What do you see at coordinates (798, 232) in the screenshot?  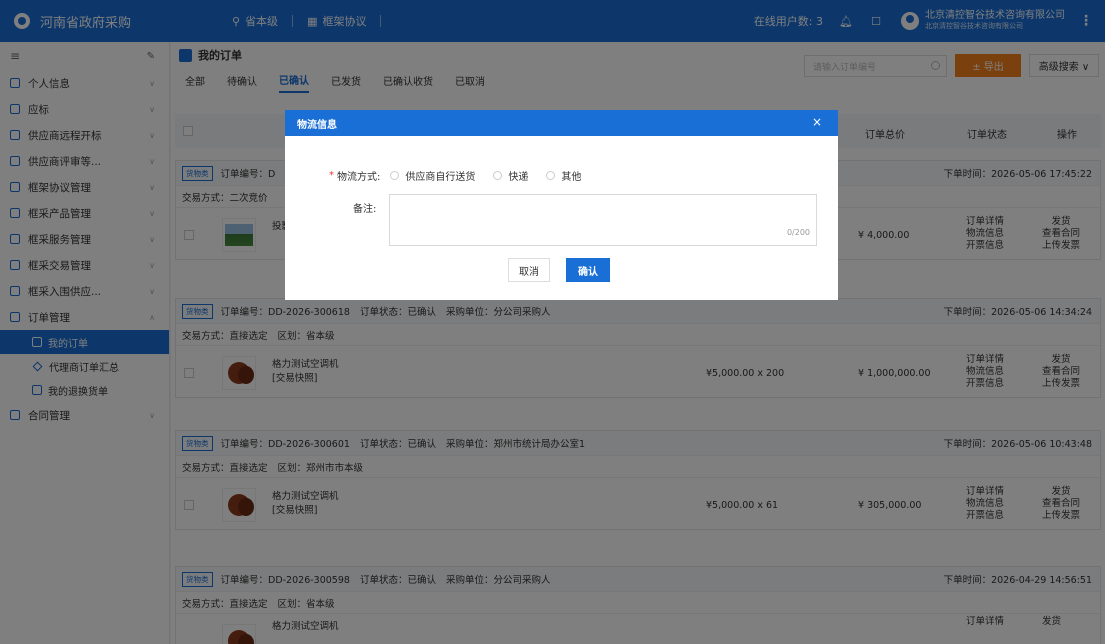 I see `char-counter: 0/200` at bounding box center [798, 232].